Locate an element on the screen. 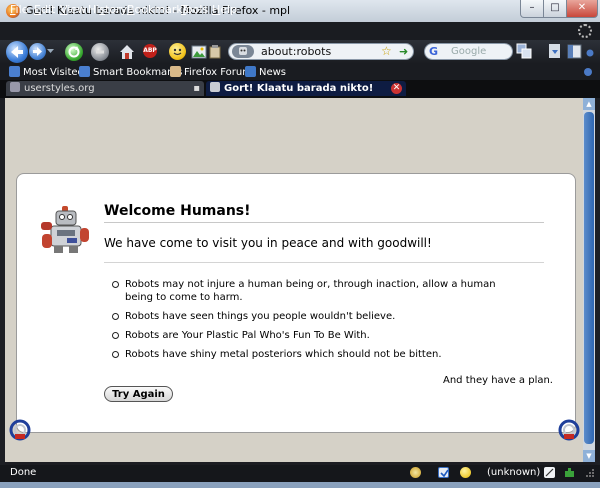 The height and width of the screenshot is (488, 600). stop-button is located at coordinates (100, 52).